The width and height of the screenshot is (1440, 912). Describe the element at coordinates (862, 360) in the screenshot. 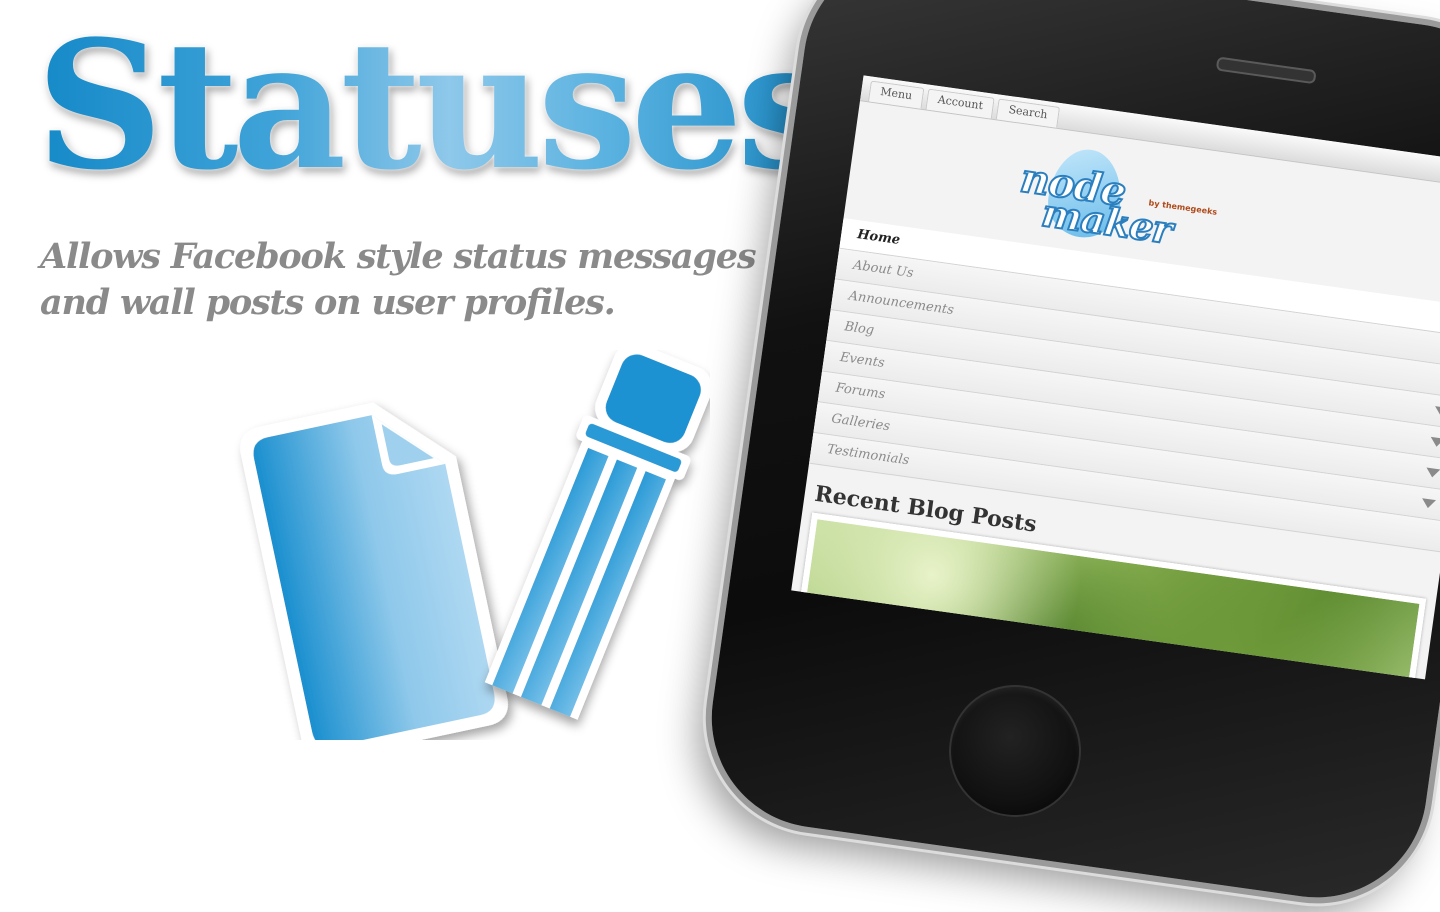

I see `menu-item-label: Events` at that location.